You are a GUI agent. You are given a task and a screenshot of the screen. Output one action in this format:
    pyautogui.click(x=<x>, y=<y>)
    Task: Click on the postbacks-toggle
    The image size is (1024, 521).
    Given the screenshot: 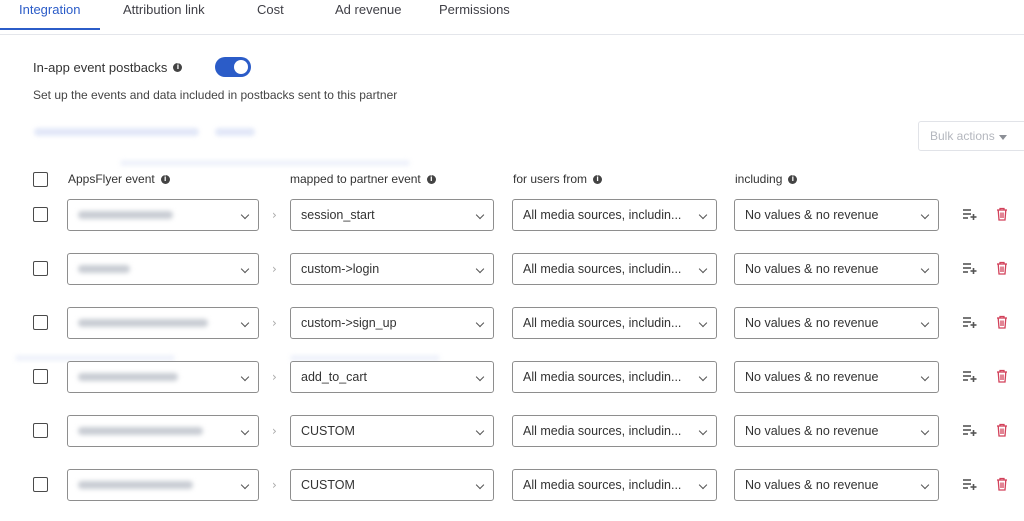 What is the action you would take?
    pyautogui.click(x=233, y=67)
    